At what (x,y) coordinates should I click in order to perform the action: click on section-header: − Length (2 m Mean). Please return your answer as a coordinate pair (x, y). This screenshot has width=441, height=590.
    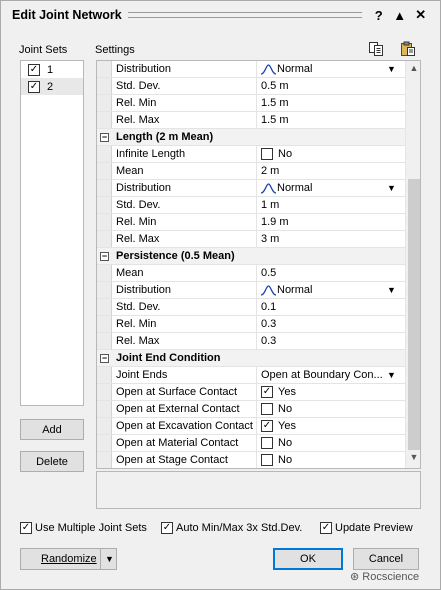
    Looking at the image, I should click on (251, 137).